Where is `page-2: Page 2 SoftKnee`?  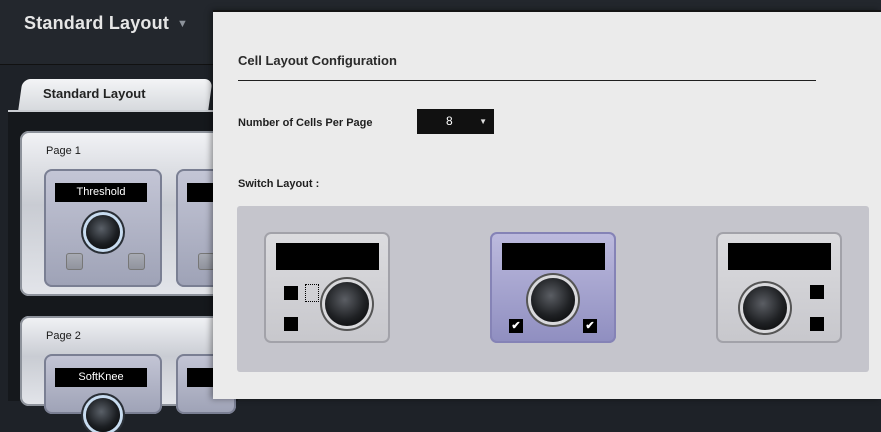 page-2: Page 2 SoftKnee is located at coordinates (133, 374).